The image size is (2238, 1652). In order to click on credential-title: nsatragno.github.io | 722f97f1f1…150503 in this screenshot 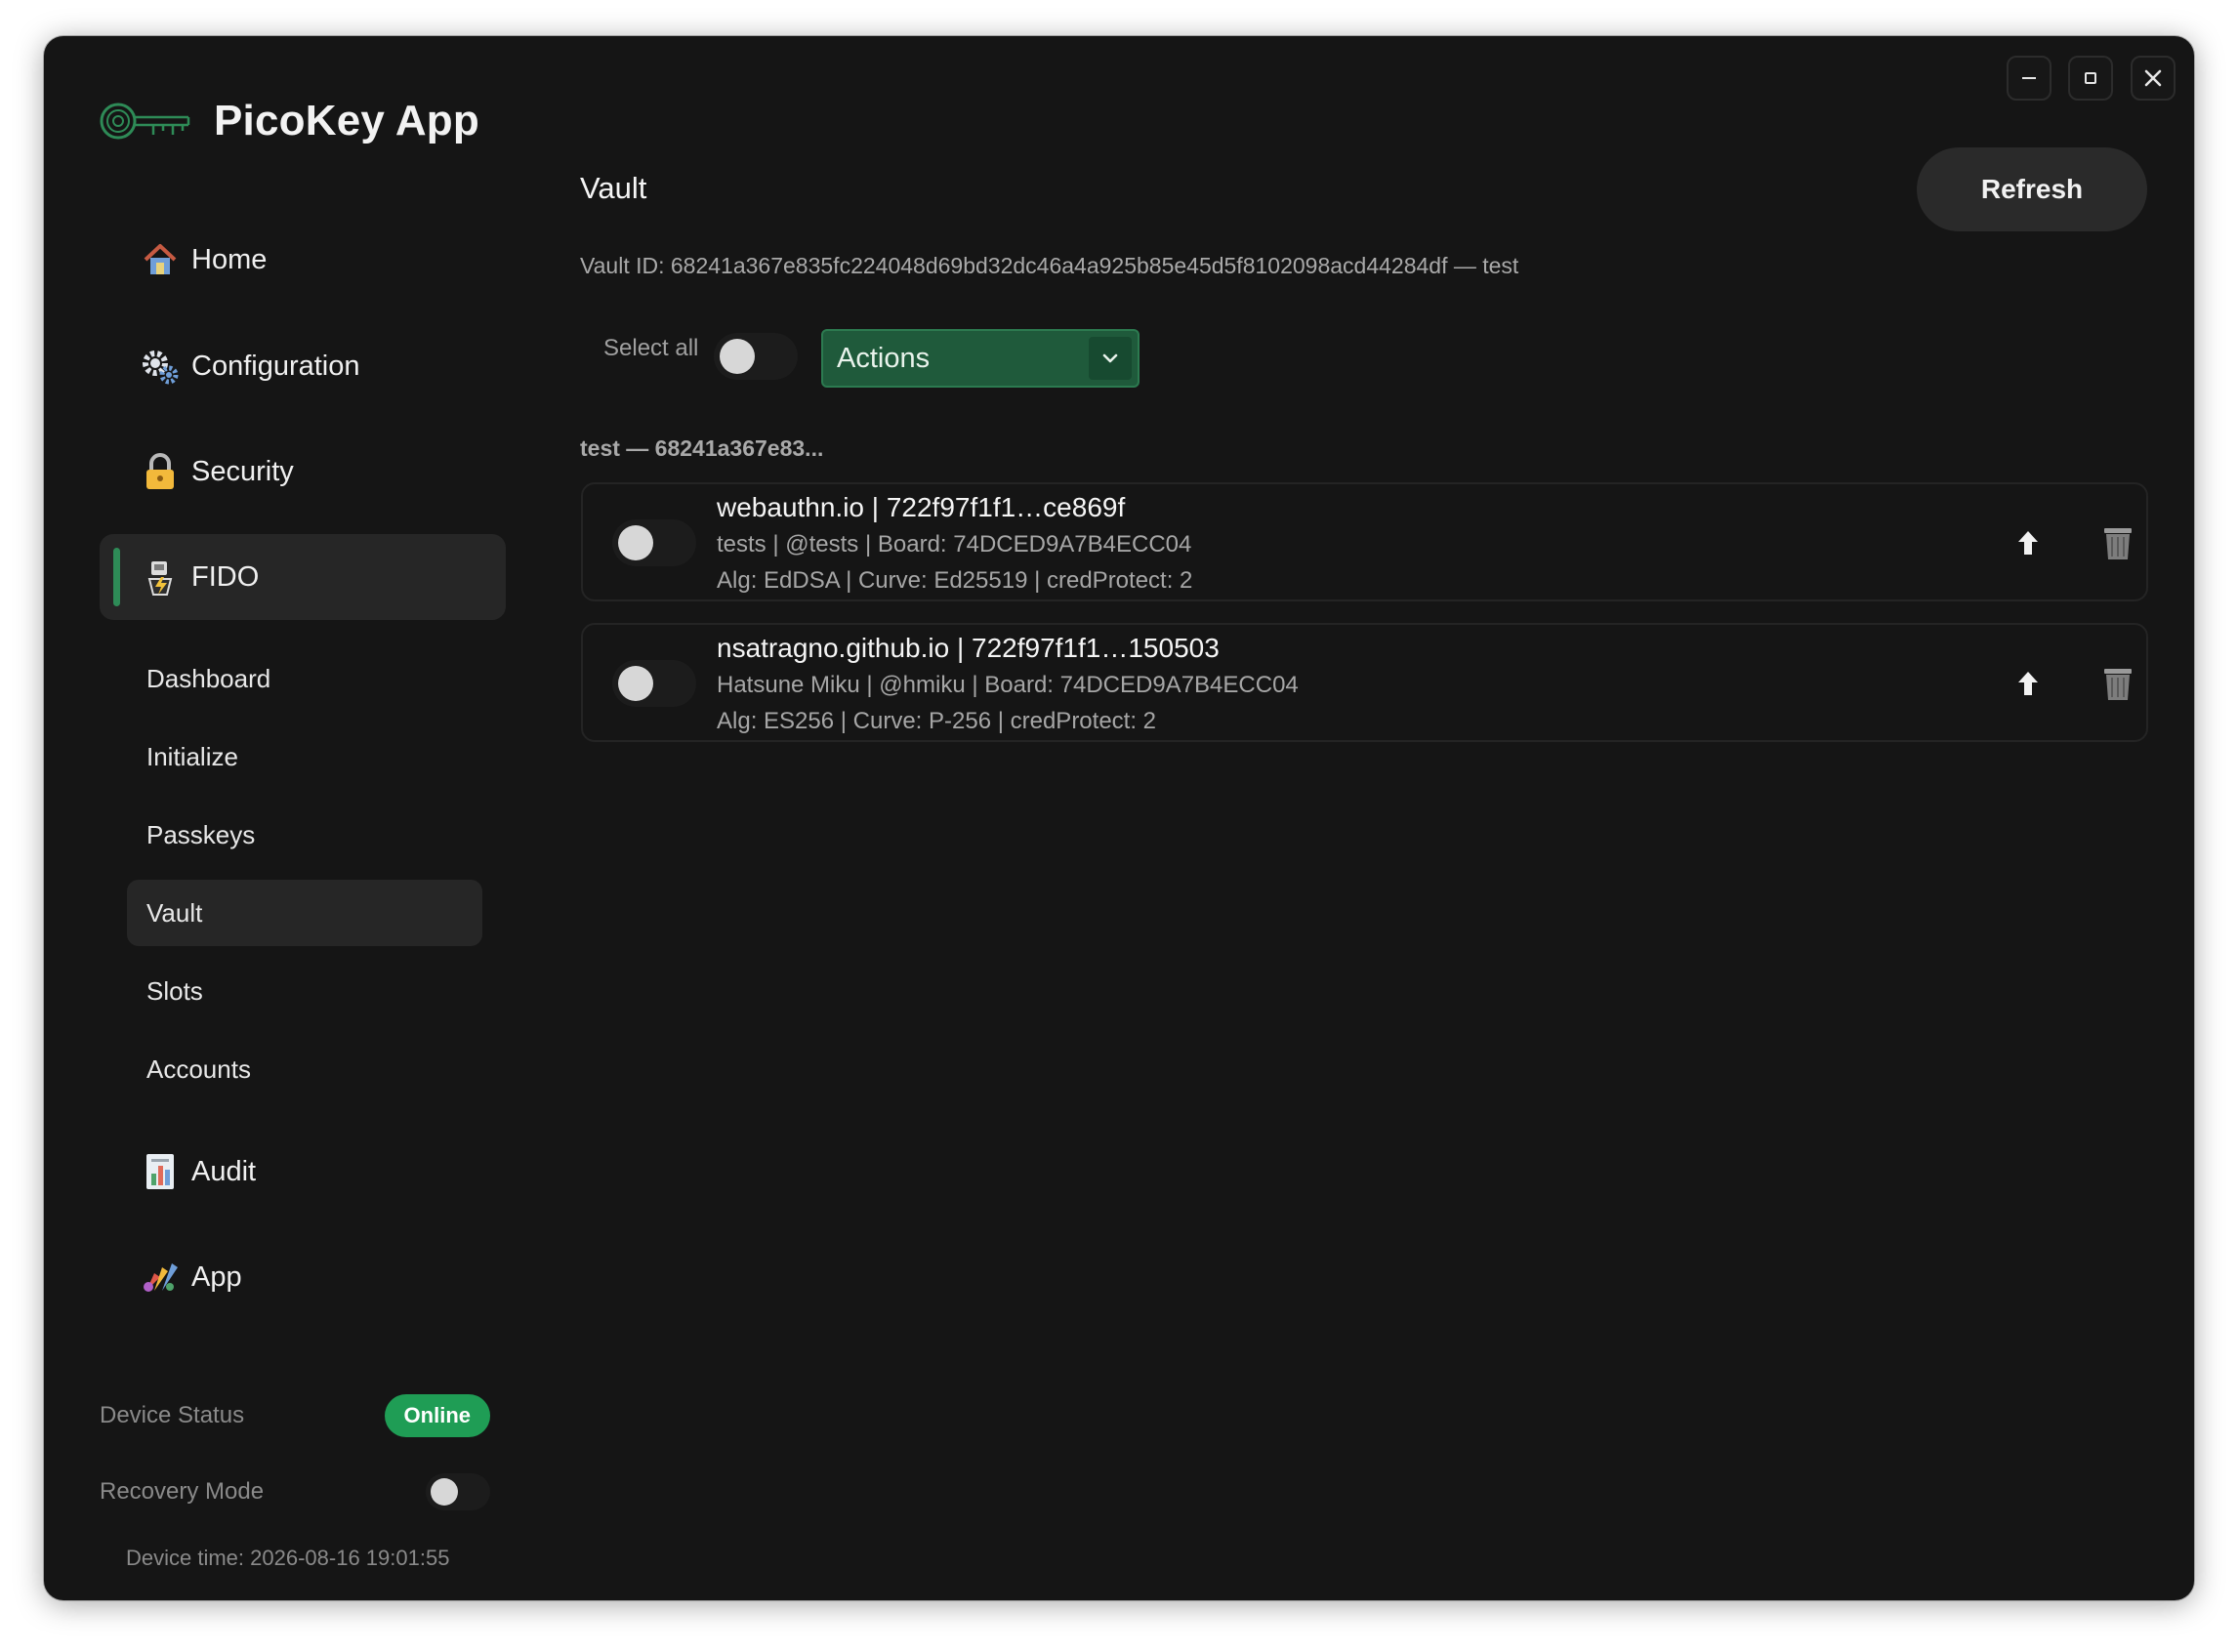, I will do `click(968, 648)`.